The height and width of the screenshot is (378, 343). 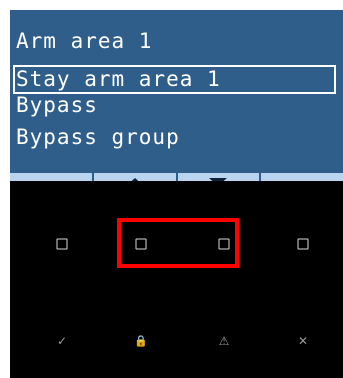 What do you see at coordinates (178, 243) in the screenshot?
I see `highlight-box` at bounding box center [178, 243].